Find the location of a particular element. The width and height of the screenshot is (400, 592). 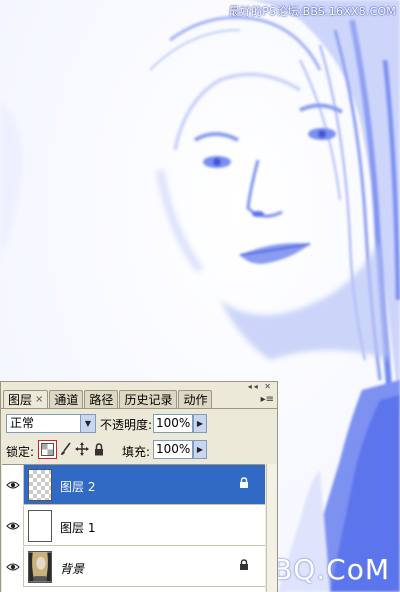

checker-icon is located at coordinates (47, 449).